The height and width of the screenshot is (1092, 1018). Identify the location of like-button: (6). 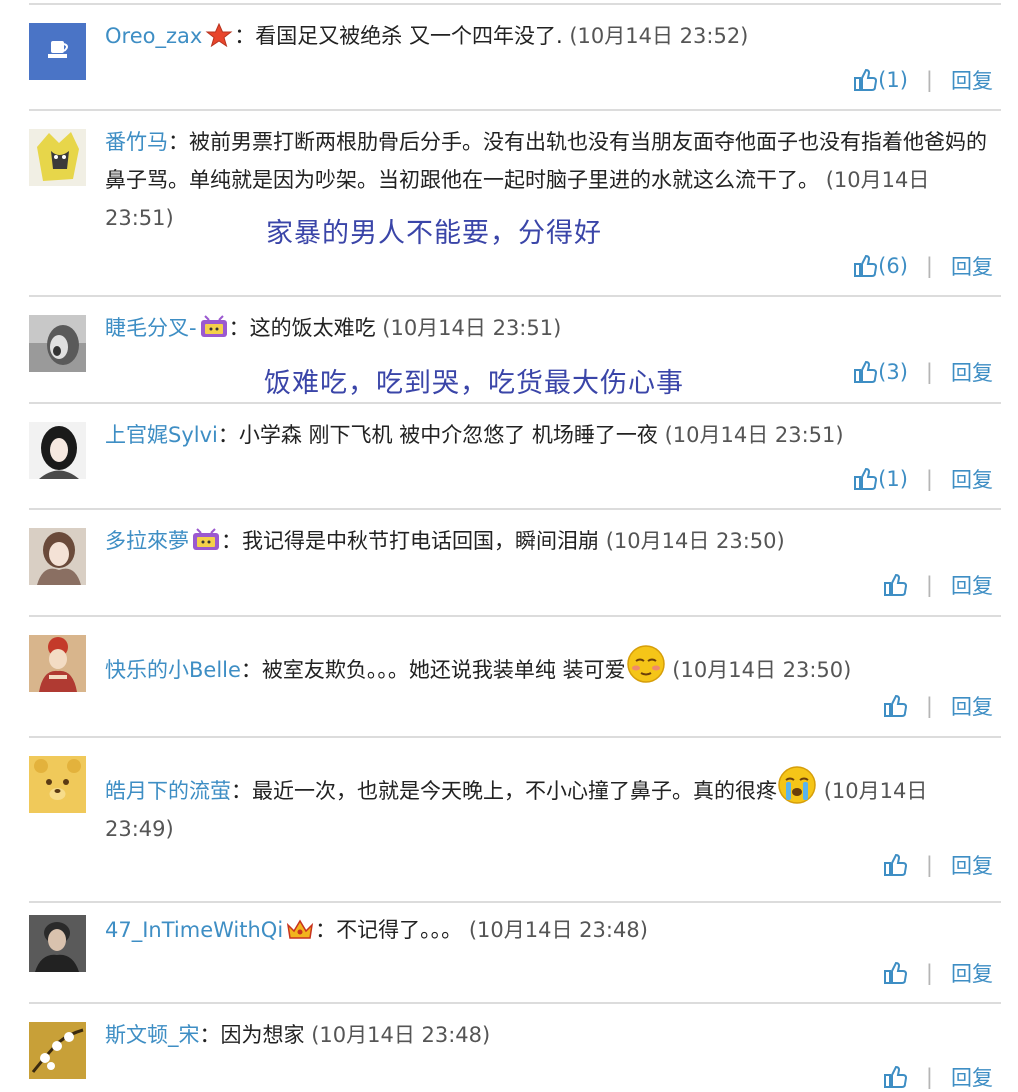
(880, 266).